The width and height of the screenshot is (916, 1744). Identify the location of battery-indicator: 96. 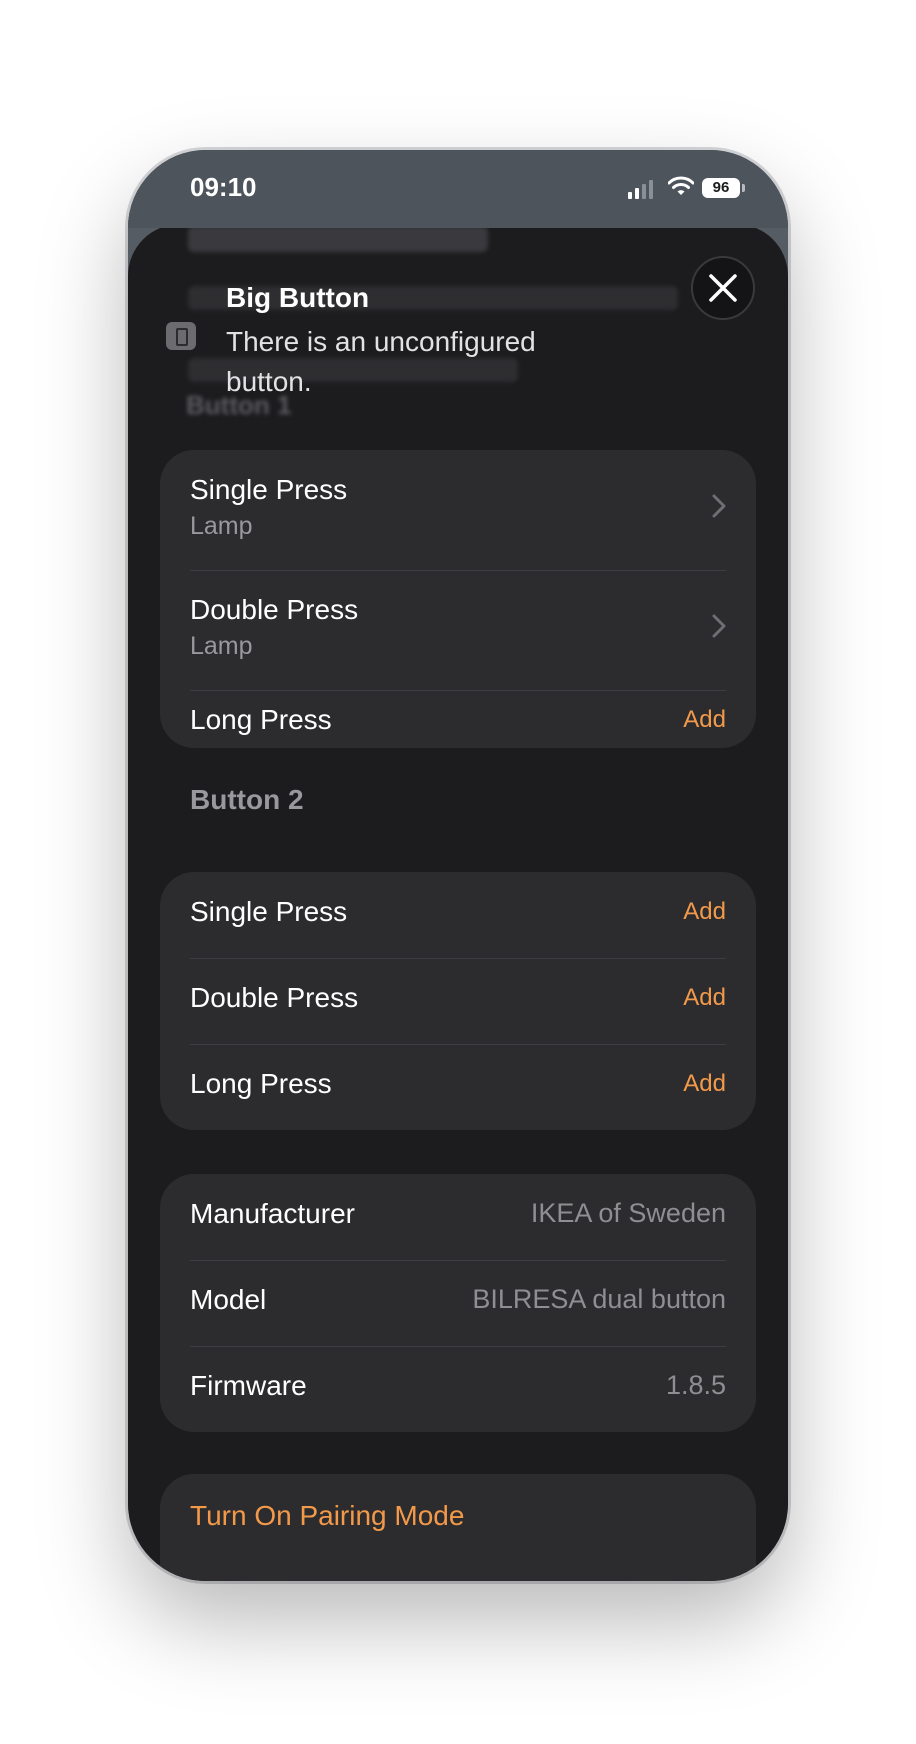
(721, 188).